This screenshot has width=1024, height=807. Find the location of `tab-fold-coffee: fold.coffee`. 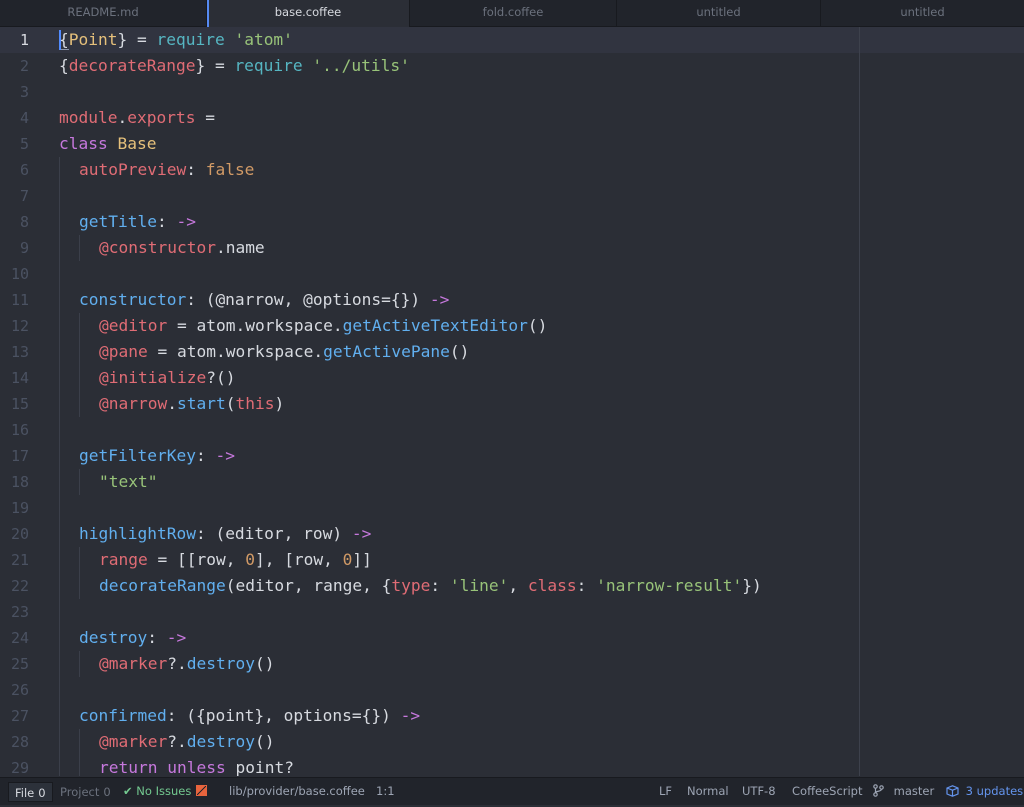

tab-fold-coffee: fold.coffee is located at coordinates (513, 13).